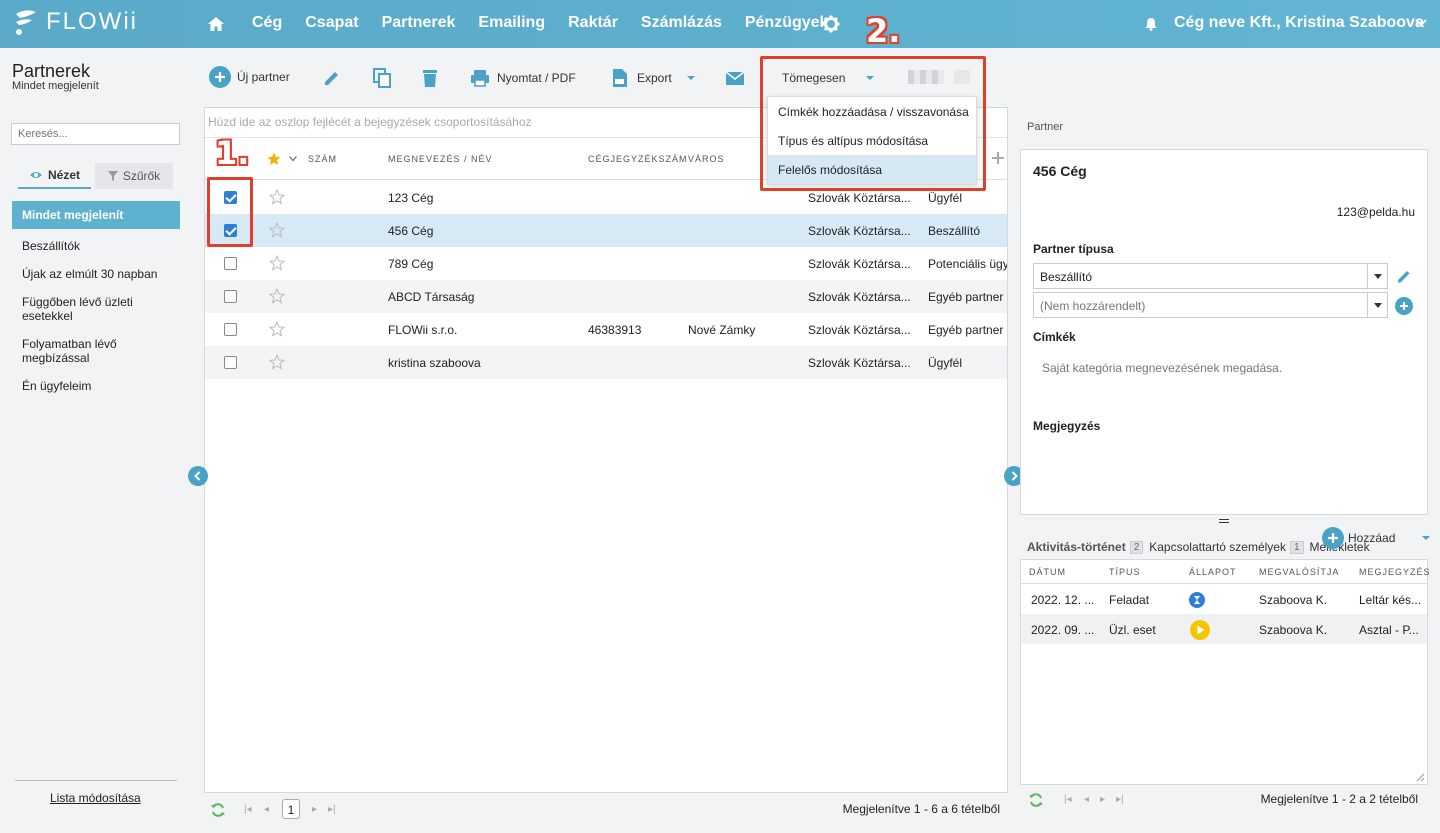 The width and height of the screenshot is (1440, 833). Describe the element at coordinates (1299, 23) in the screenshot. I see `user-menu: Cég neve Kft., Kristina Szaboova` at that location.